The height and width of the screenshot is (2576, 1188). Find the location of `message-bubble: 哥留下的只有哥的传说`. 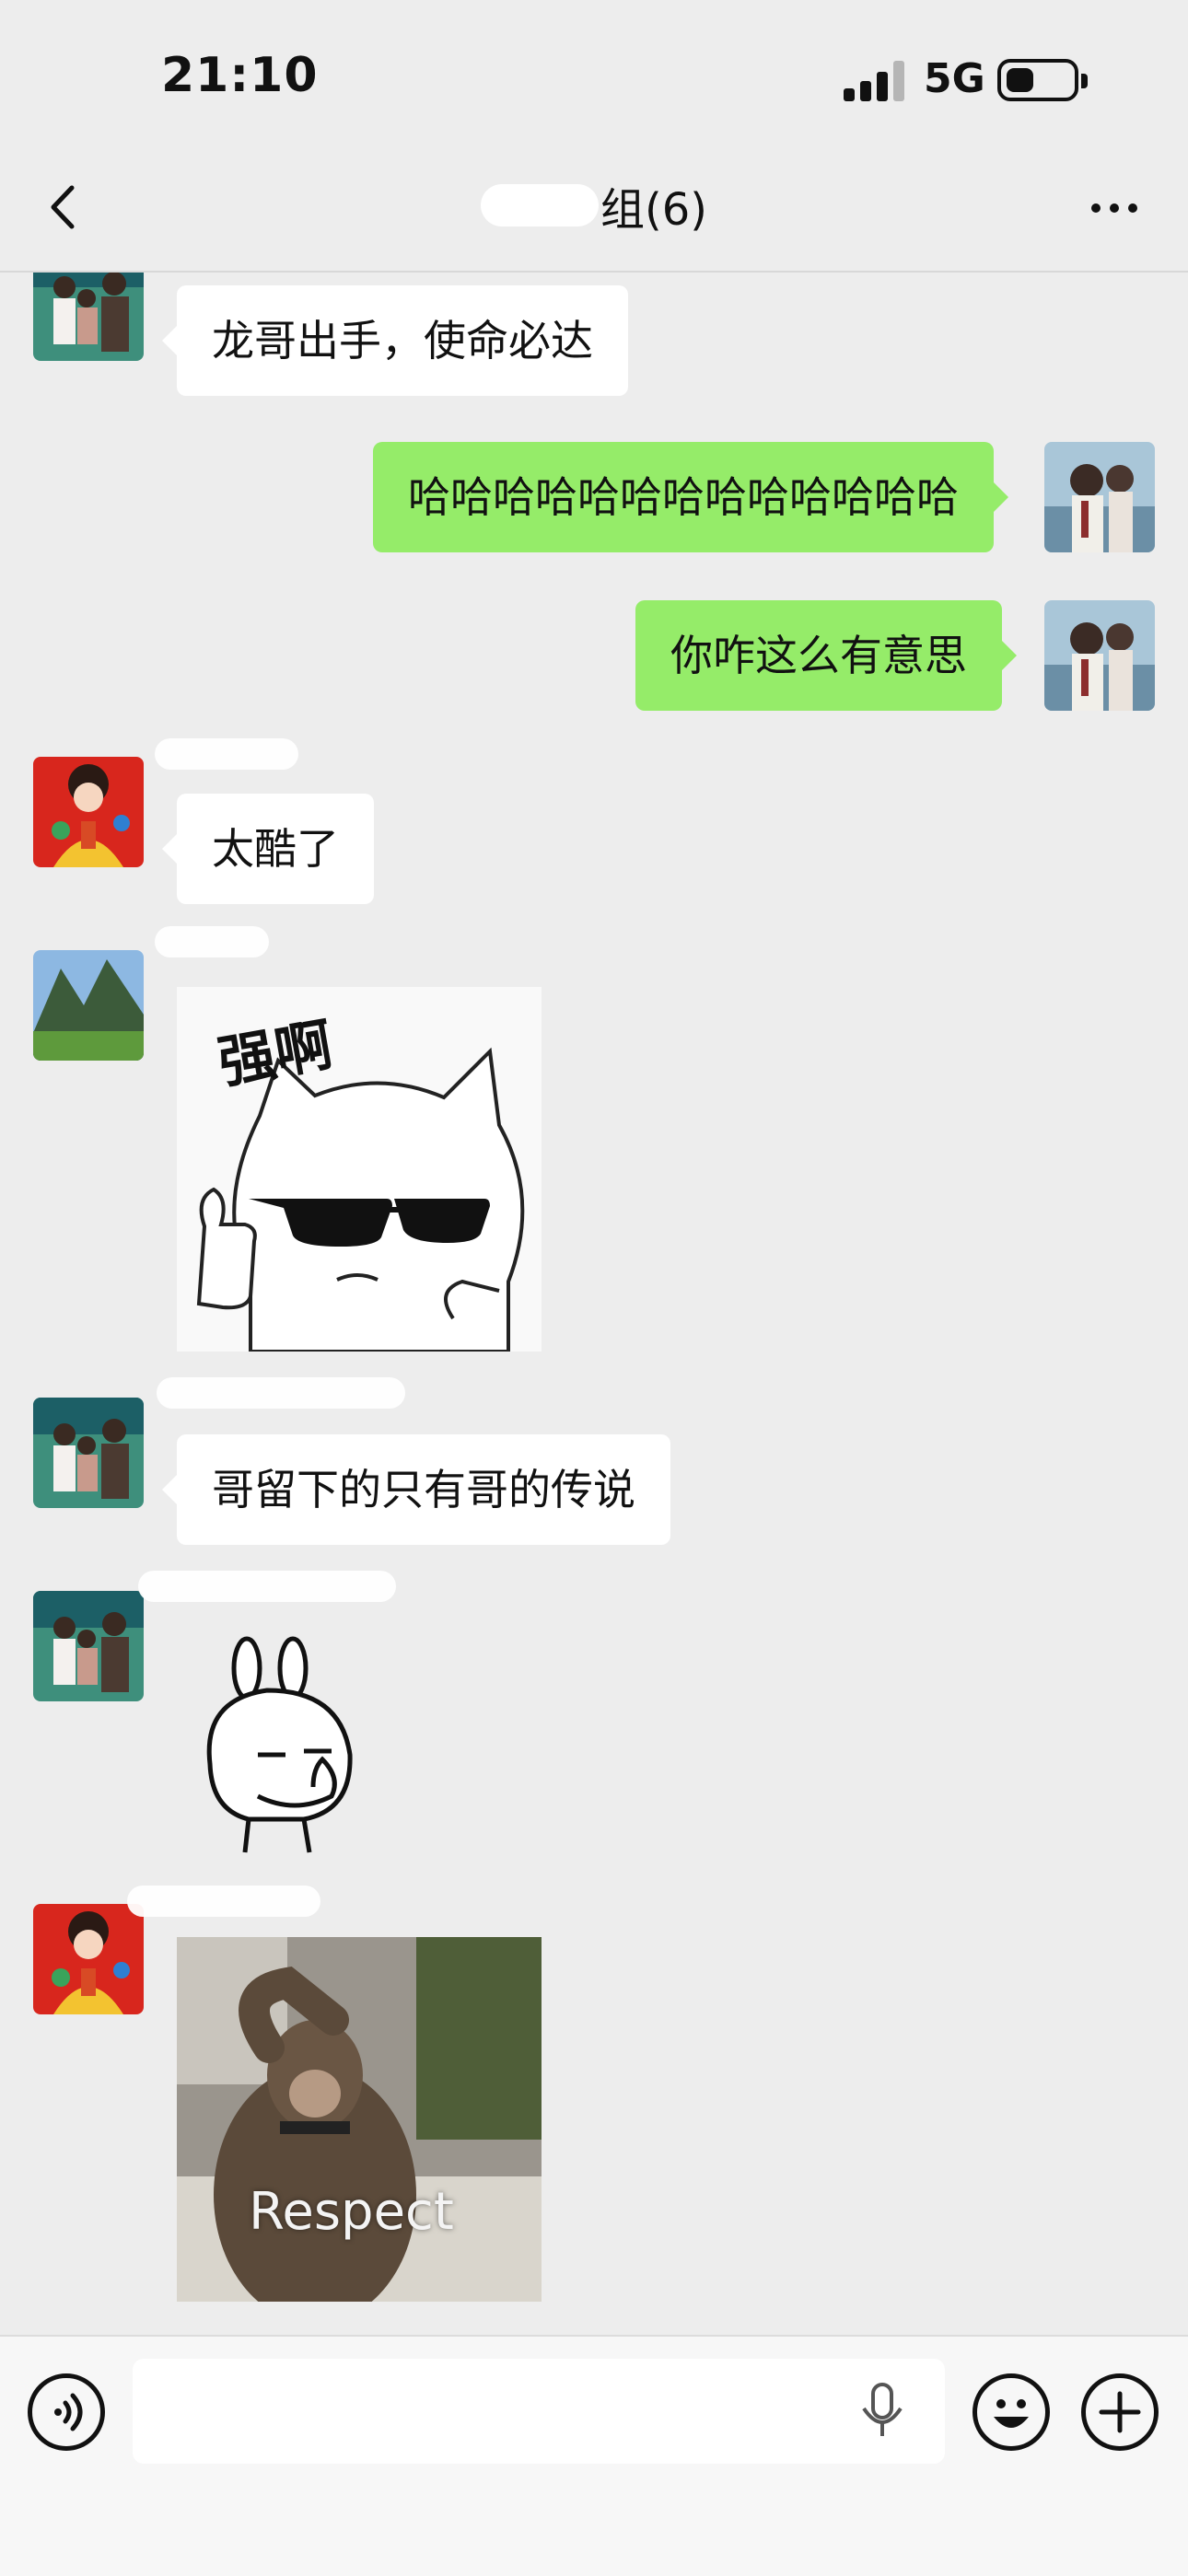

message-bubble: 哥留下的只有哥的传说 is located at coordinates (416, 1489).